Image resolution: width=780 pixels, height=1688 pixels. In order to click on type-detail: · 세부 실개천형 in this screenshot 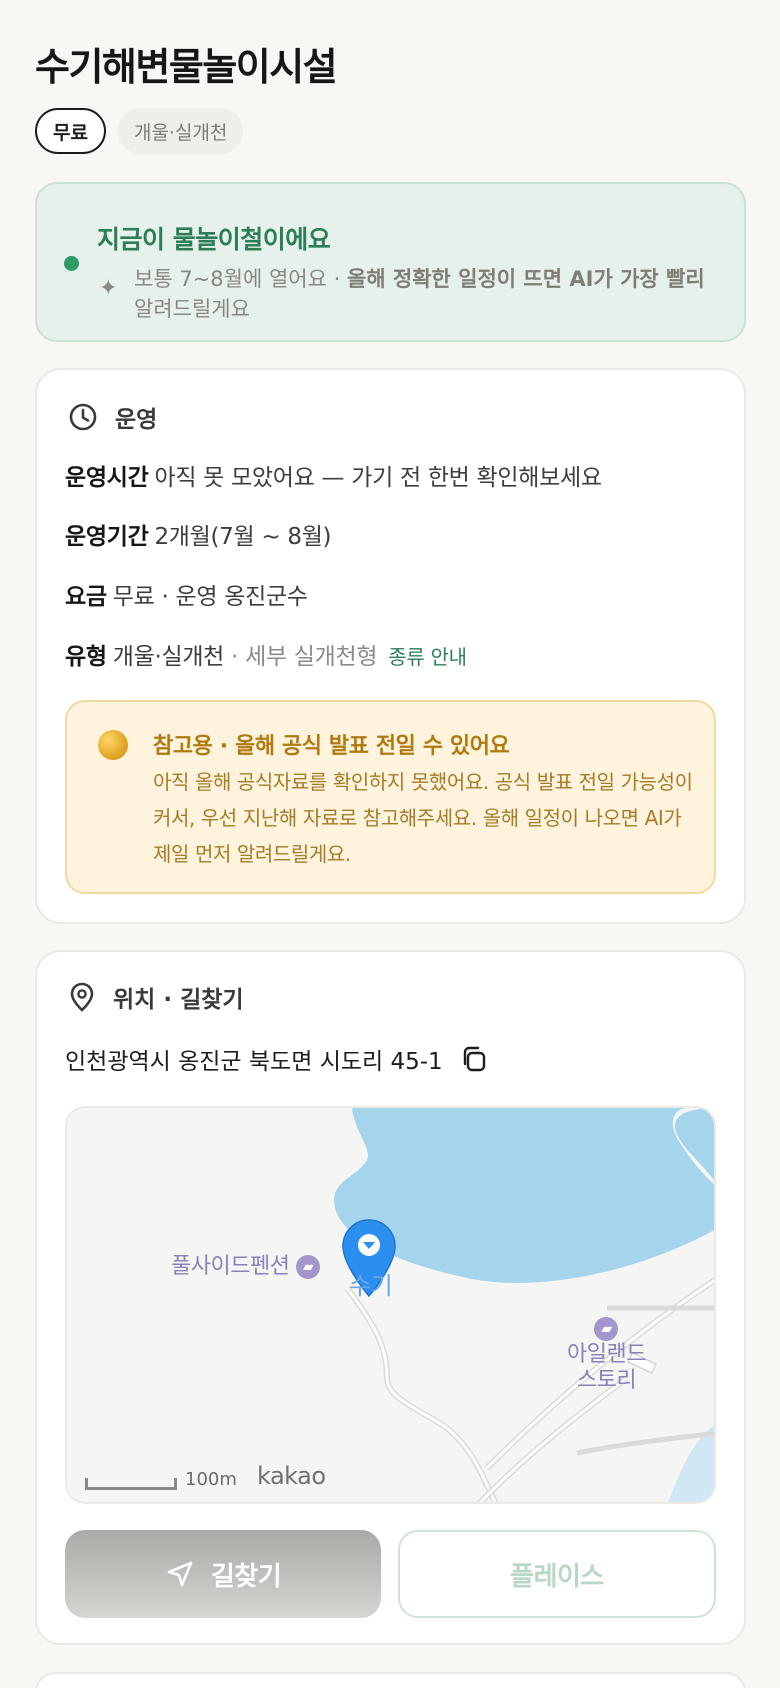, I will do `click(301, 657)`.